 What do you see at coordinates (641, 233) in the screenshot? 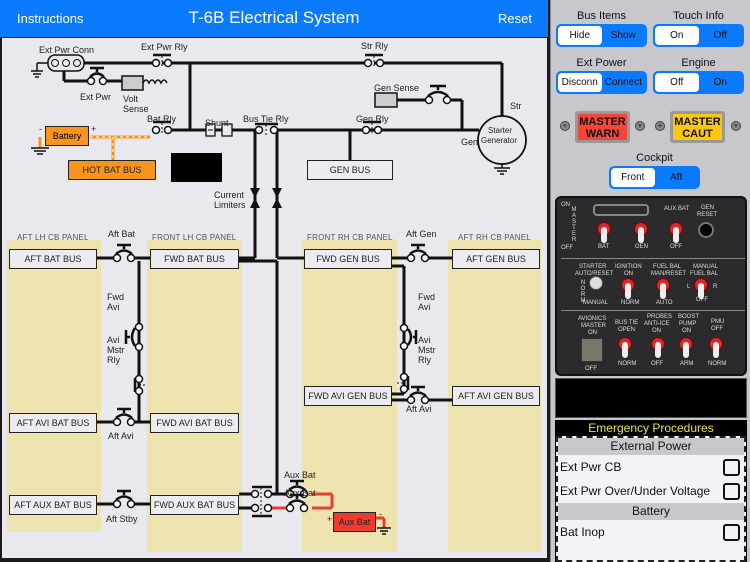
I see `gen-switch` at bounding box center [641, 233].